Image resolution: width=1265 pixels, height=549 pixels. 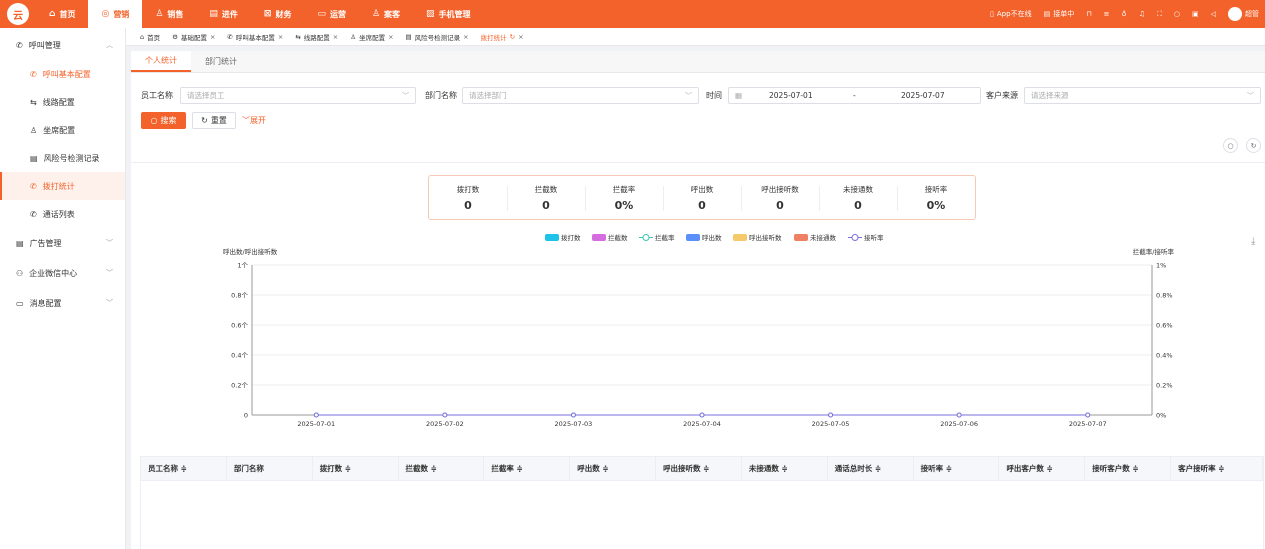 What do you see at coordinates (699, 468) in the screenshot?
I see `column-header: 呼出接听数 ≑` at bounding box center [699, 468].